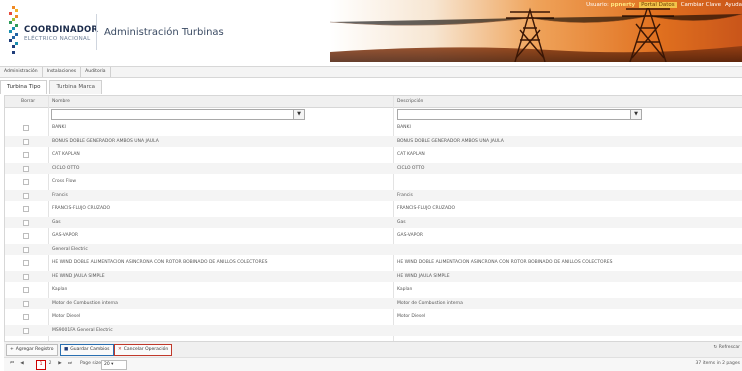 Image resolution: width=742 pixels, height=371 pixels. Describe the element at coordinates (57, 39) in the screenshot. I see `logo-subtitle: ELÉCTRICO NACIONAL` at that location.